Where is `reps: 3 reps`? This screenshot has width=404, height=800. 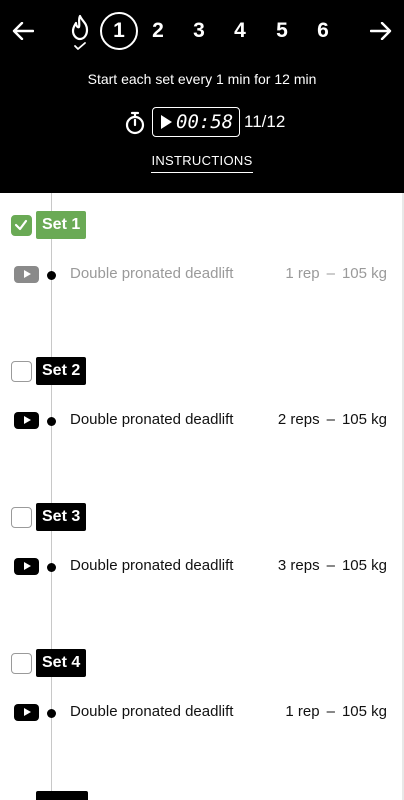
reps: 3 reps is located at coordinates (298, 565).